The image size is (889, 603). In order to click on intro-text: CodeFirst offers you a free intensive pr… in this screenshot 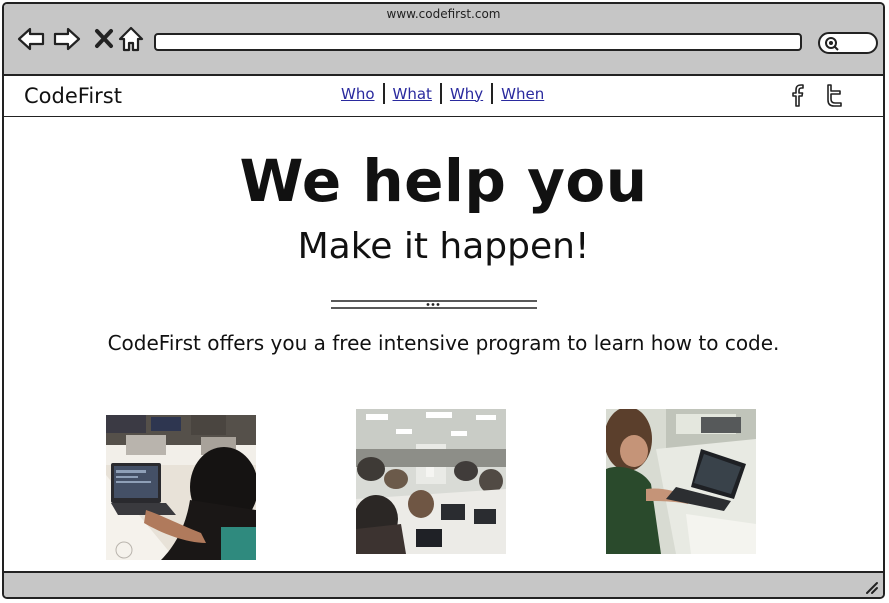, I will do `click(443, 343)`.